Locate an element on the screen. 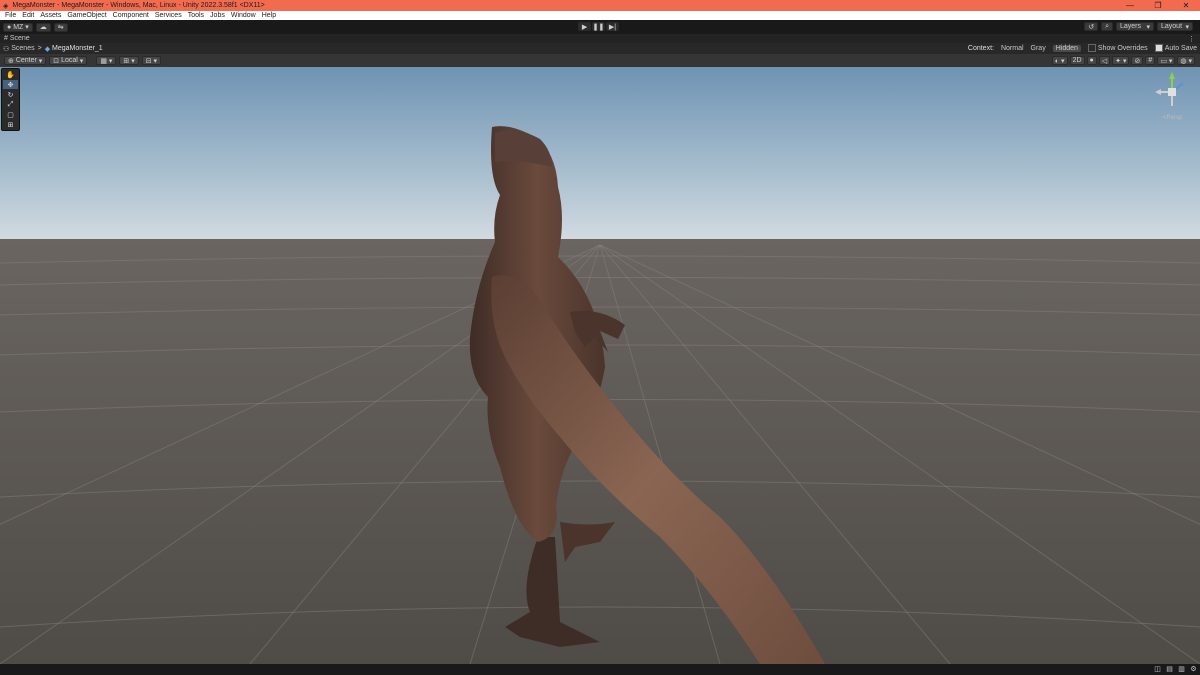 Image resolution: width=1200 pixels, height=675 pixels. step-button: ▶| is located at coordinates (612, 26).